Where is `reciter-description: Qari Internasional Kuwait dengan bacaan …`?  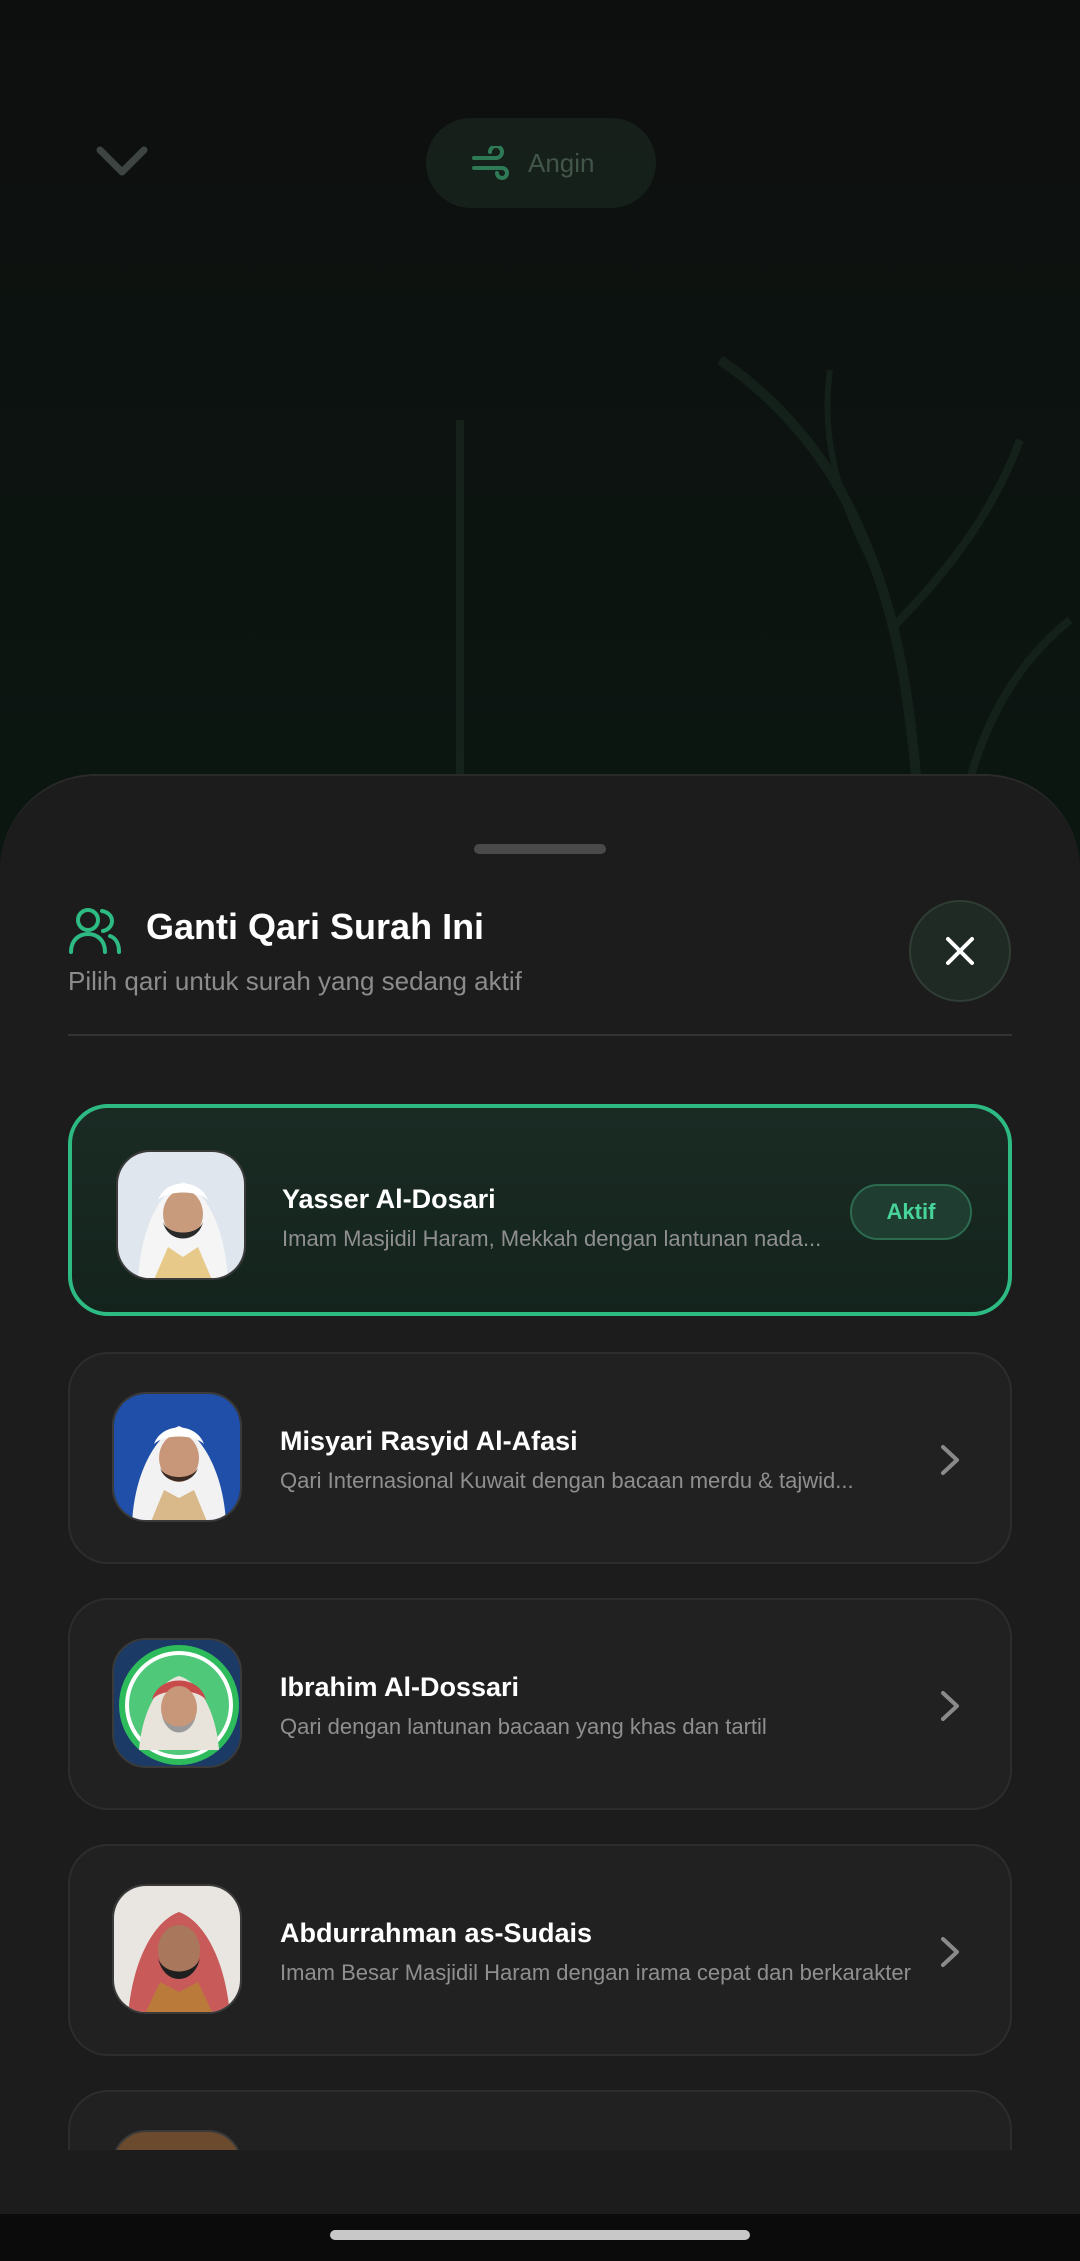 reciter-description: Qari Internasional Kuwait dengan bacaan … is located at coordinates (567, 1480).